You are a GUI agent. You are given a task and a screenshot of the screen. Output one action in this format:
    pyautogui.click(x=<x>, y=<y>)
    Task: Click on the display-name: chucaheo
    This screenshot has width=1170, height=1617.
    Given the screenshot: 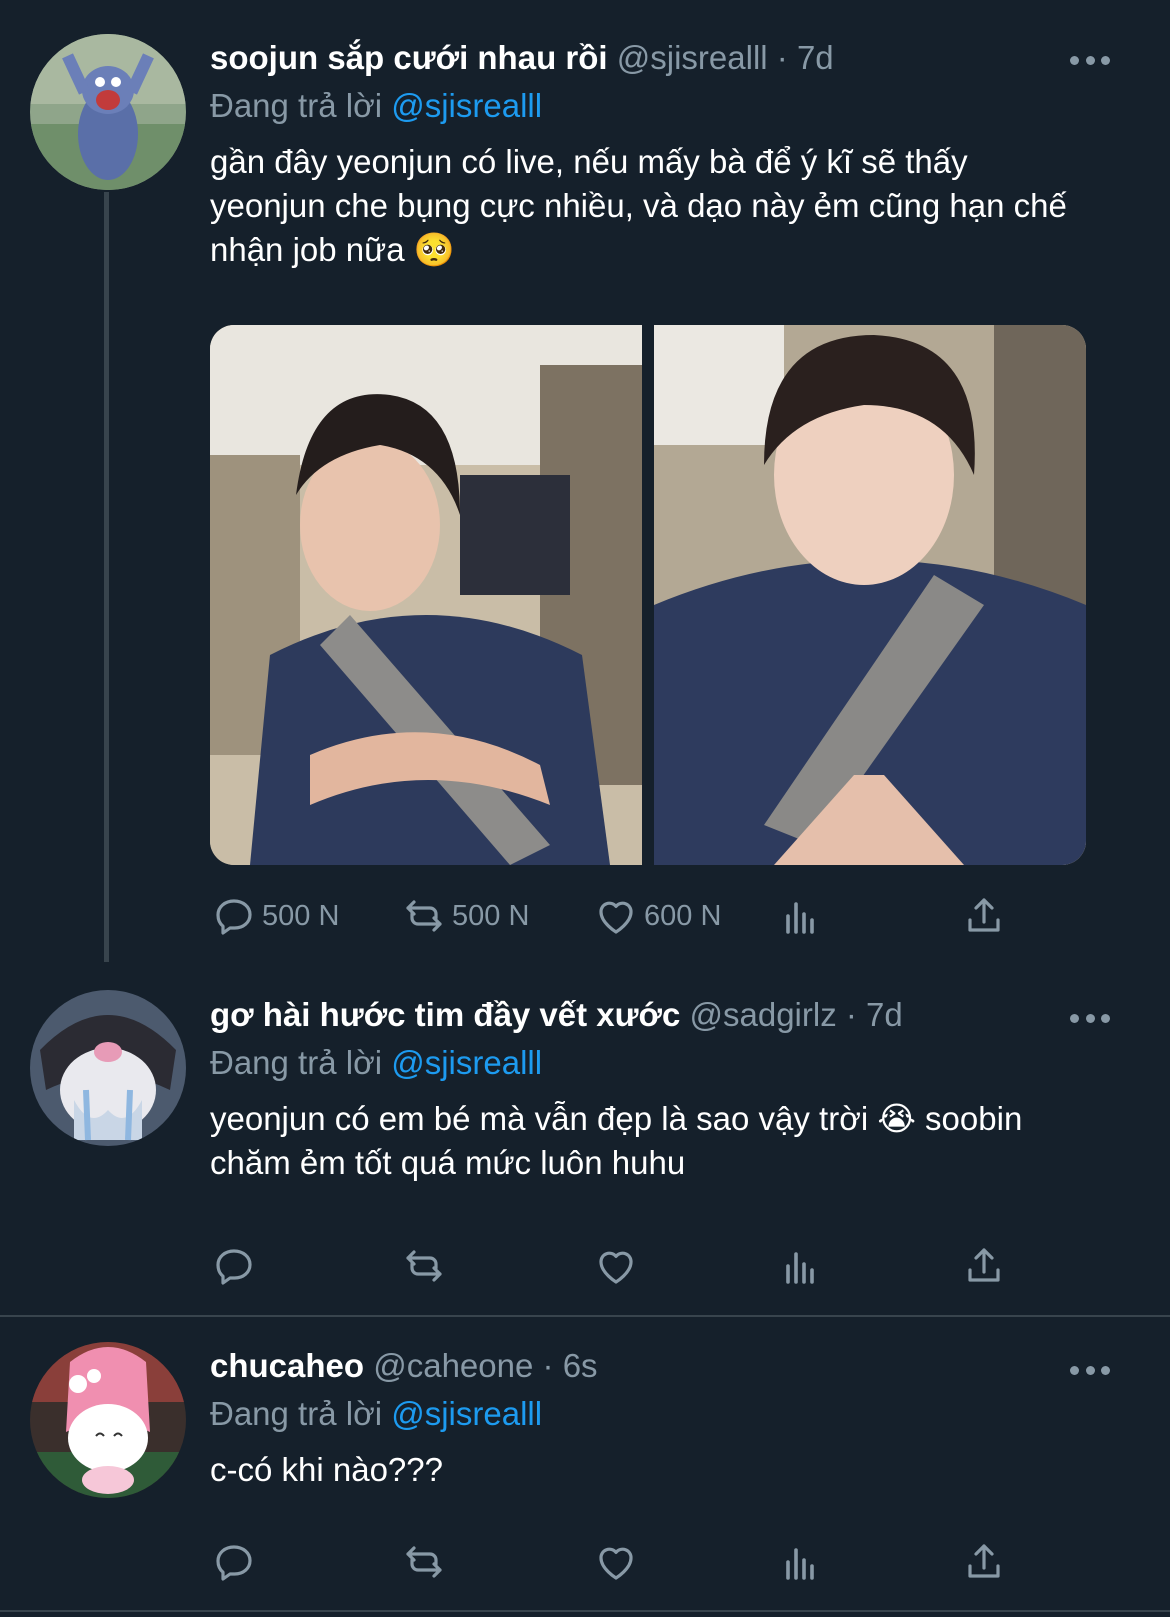 What is the action you would take?
    pyautogui.click(x=287, y=1365)
    